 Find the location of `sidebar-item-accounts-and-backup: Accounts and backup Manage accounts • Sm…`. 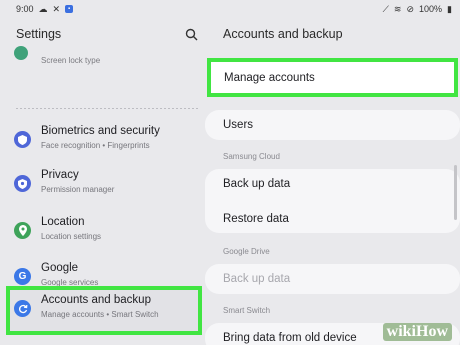

sidebar-item-accounts-and-backup: Accounts and backup Manage accounts • Sm… is located at coordinates (104, 310).